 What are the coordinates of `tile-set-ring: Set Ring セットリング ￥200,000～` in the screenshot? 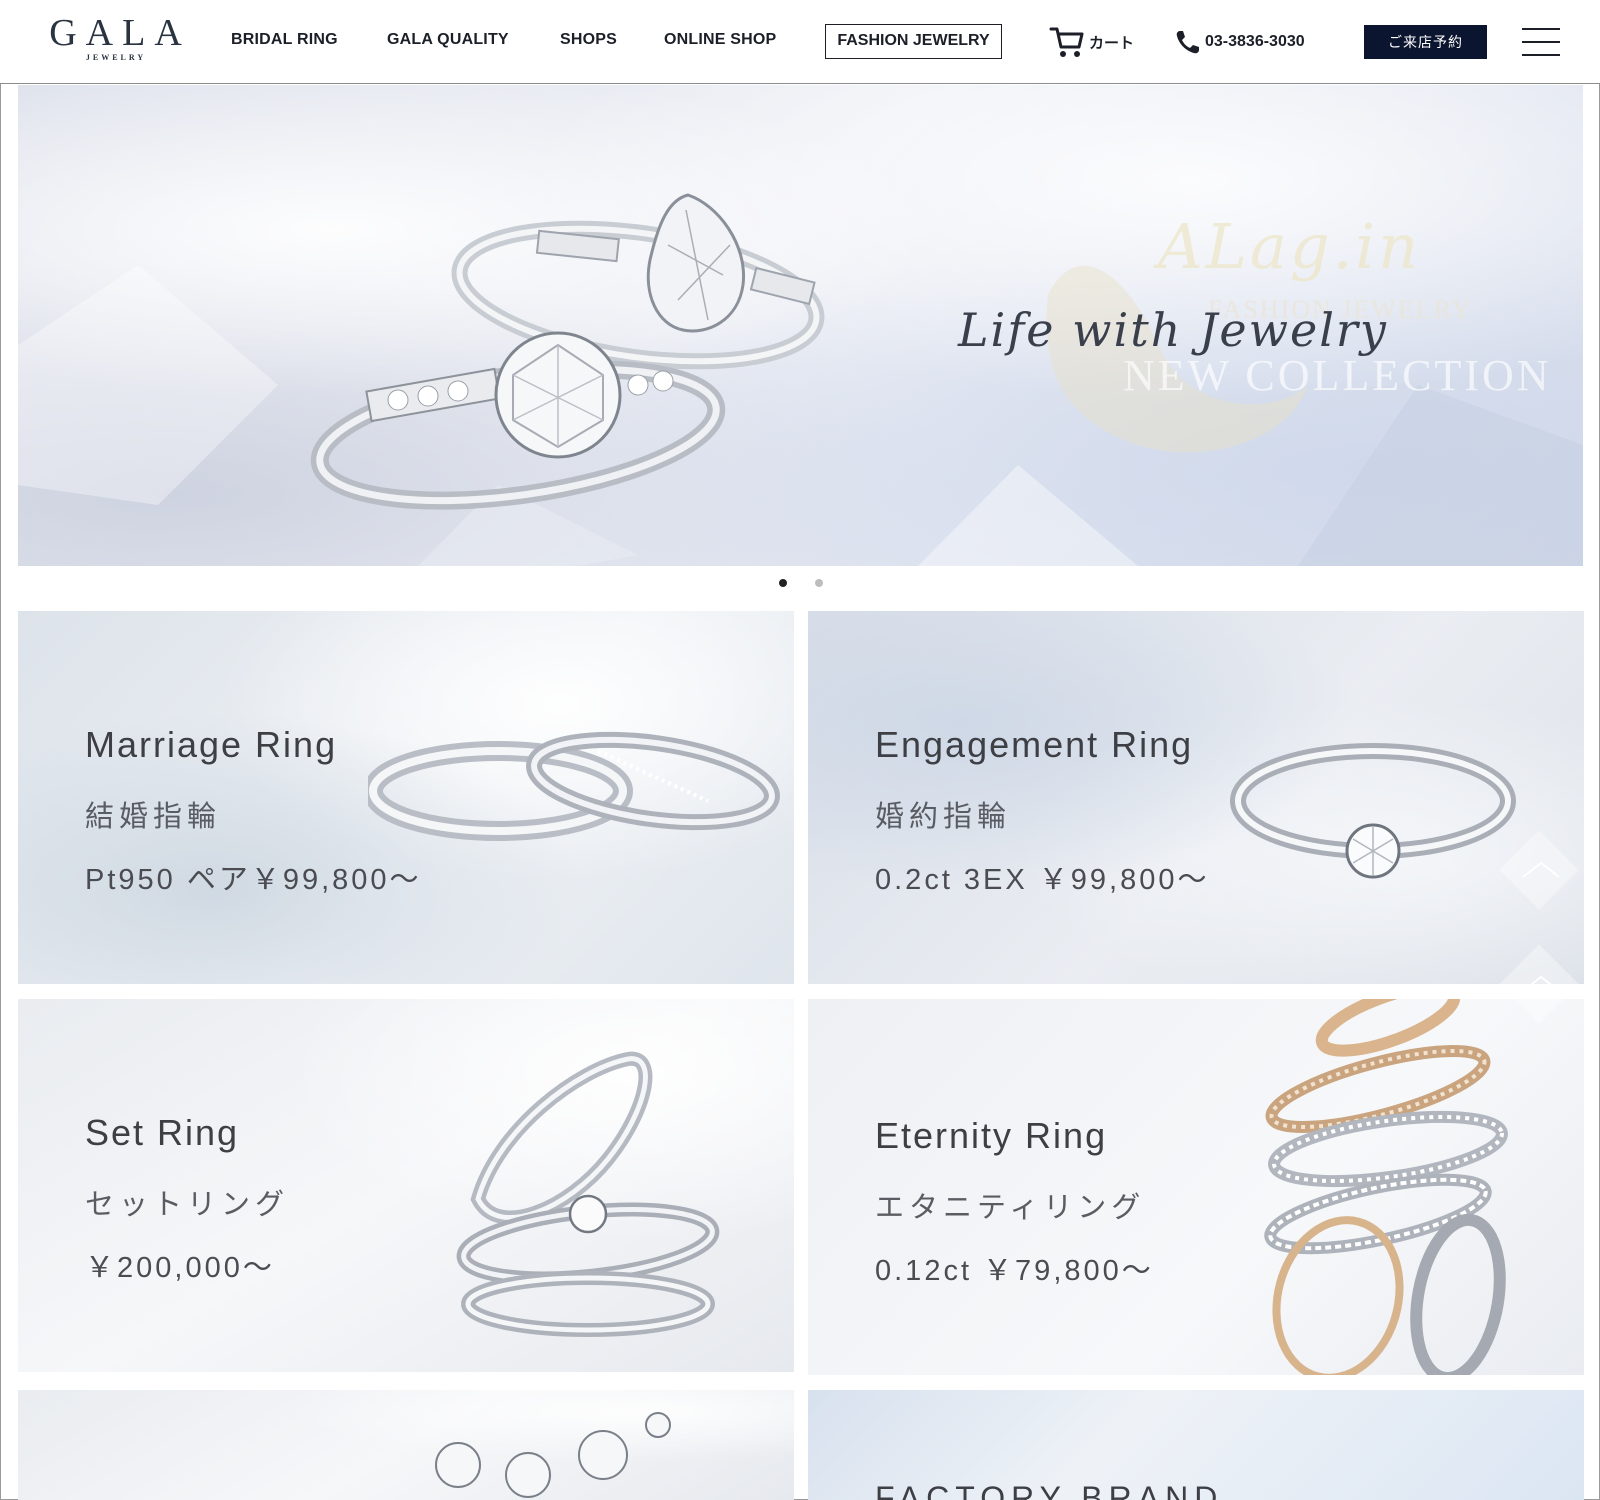 It's located at (406, 1185).